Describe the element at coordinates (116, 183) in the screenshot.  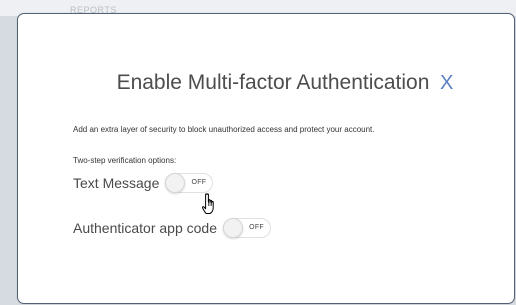
I see `option-label-text-message: Text Message` at that location.